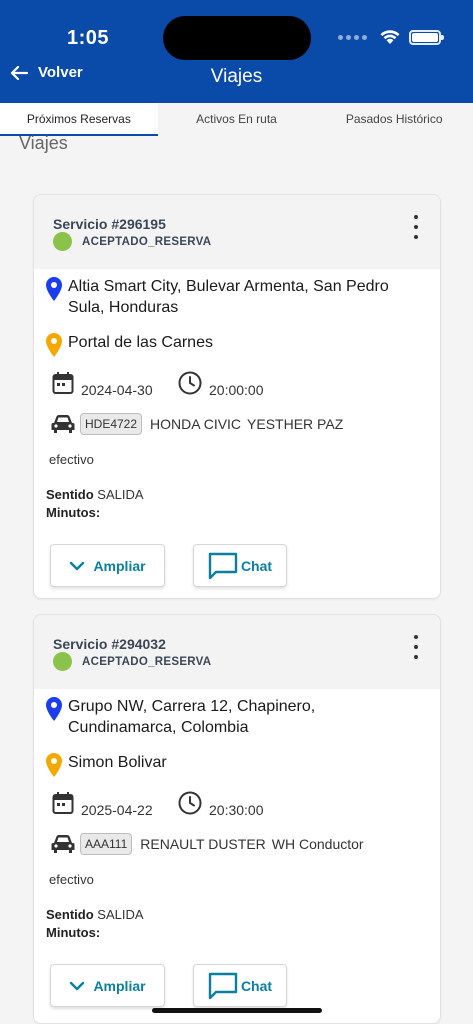 The width and height of the screenshot is (473, 1024). I want to click on time-row: 20:00:00, so click(221, 383).